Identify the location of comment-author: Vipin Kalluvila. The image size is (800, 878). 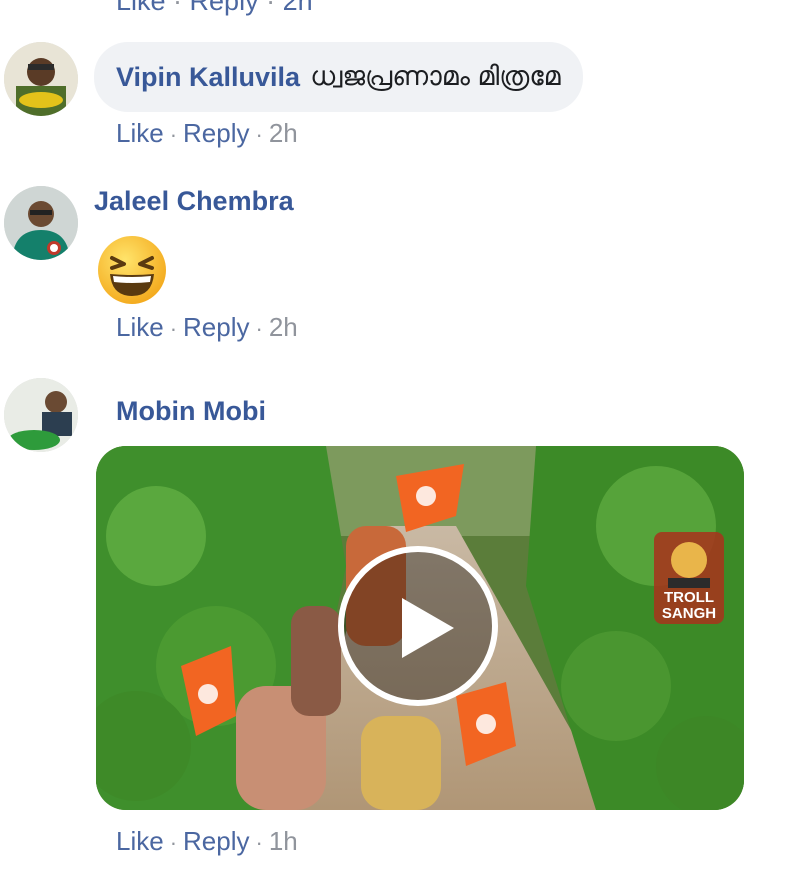
(208, 77).